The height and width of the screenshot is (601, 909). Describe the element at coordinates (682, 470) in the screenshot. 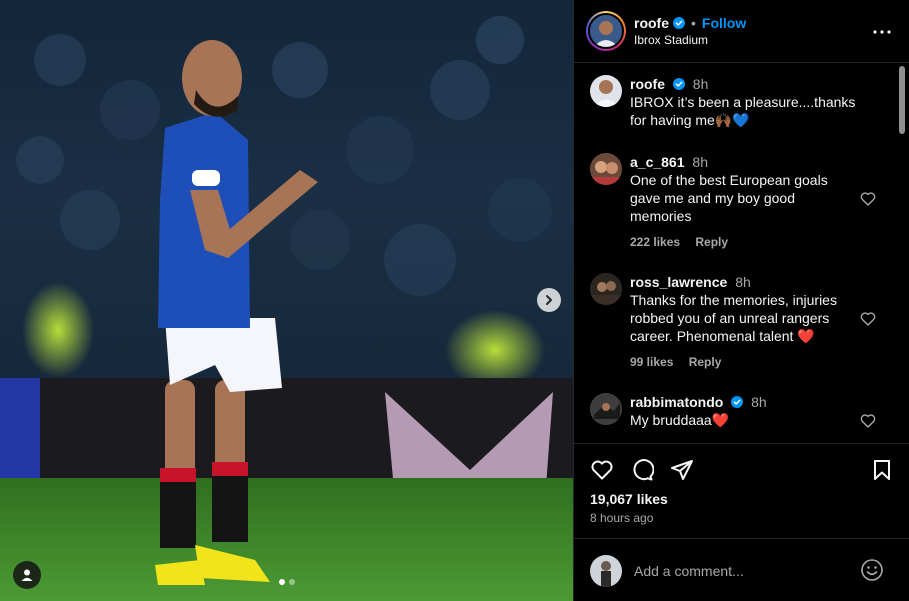

I see `share-icon` at that location.